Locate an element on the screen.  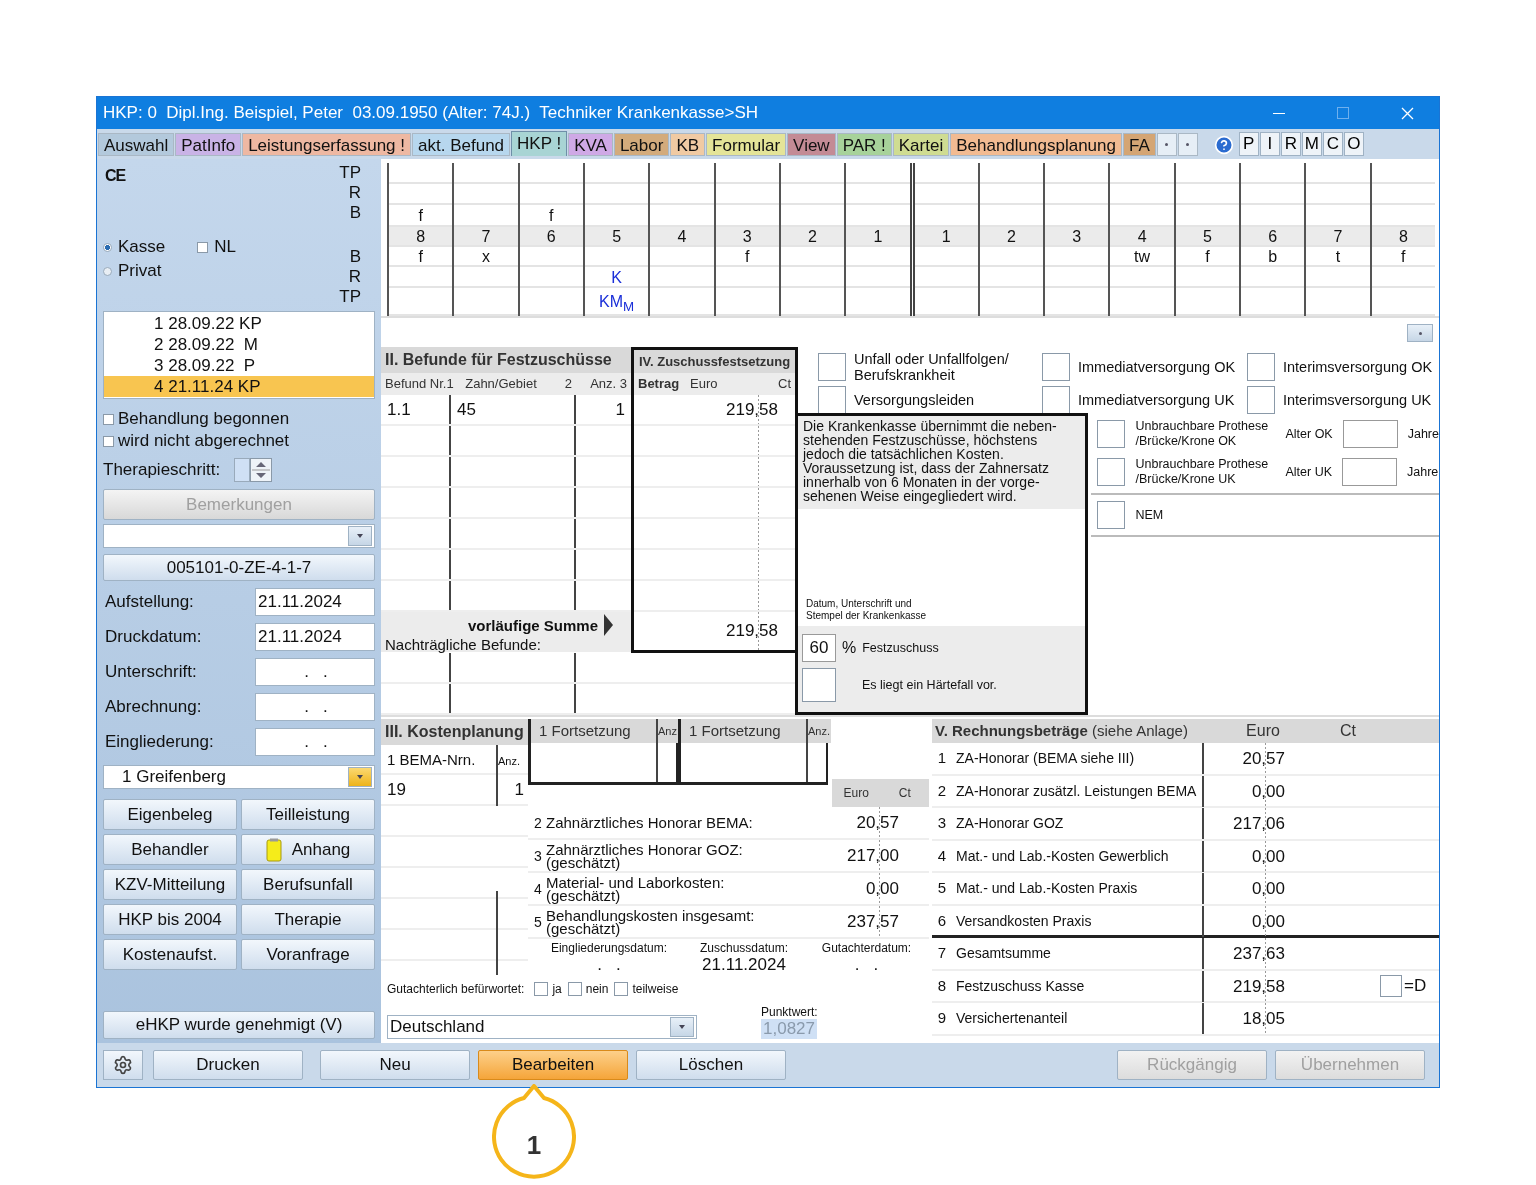
date-label: Gutachterdatum: is located at coordinates (866, 948).